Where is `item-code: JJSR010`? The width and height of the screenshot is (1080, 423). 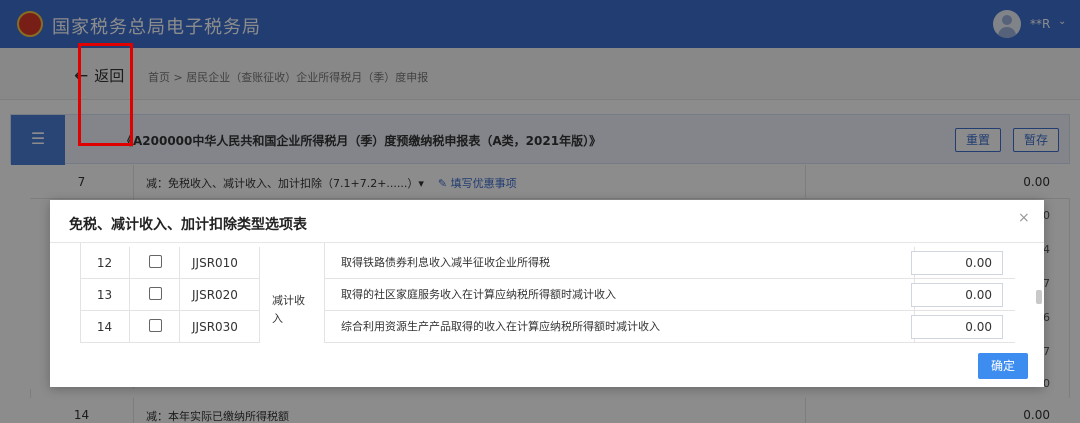
item-code: JJSR010 is located at coordinates (220, 263).